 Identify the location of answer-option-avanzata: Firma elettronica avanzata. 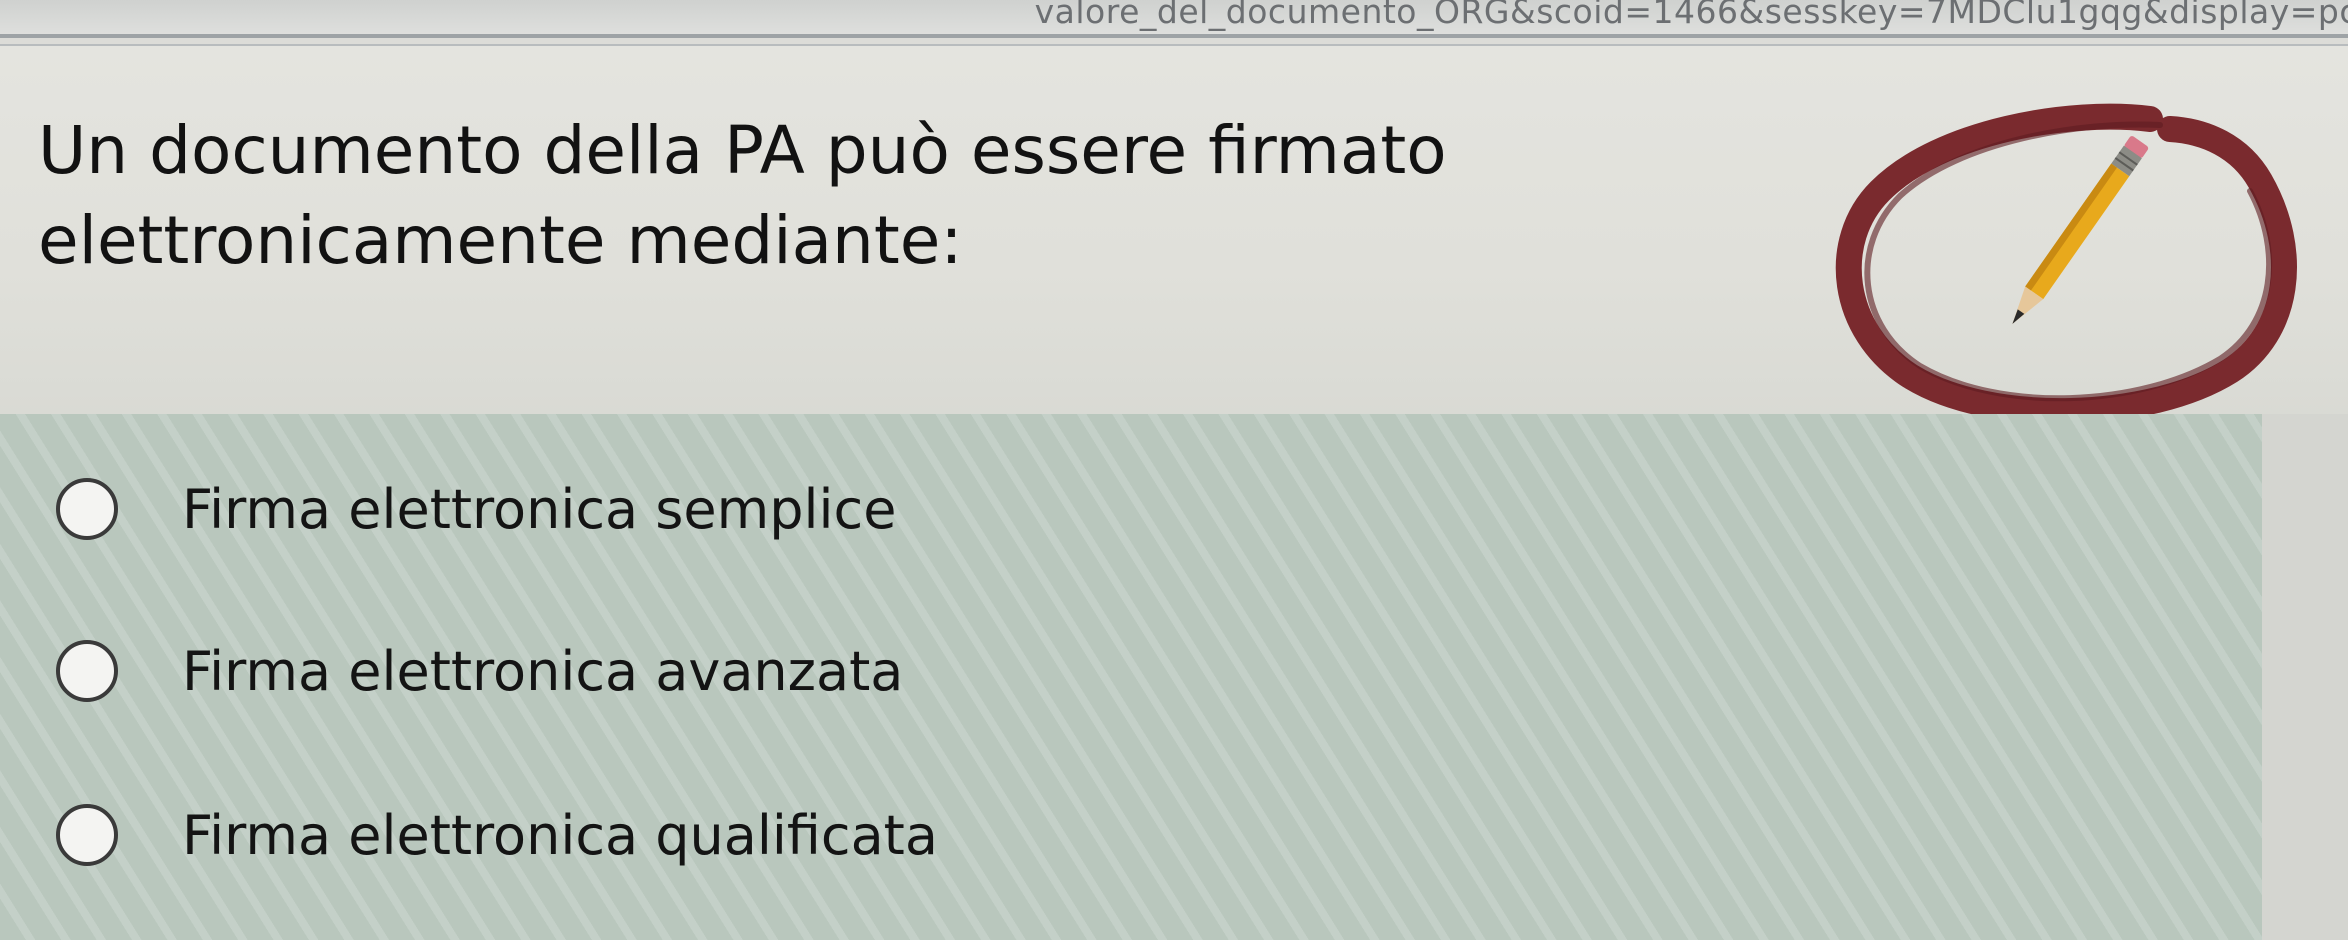
(479, 671).